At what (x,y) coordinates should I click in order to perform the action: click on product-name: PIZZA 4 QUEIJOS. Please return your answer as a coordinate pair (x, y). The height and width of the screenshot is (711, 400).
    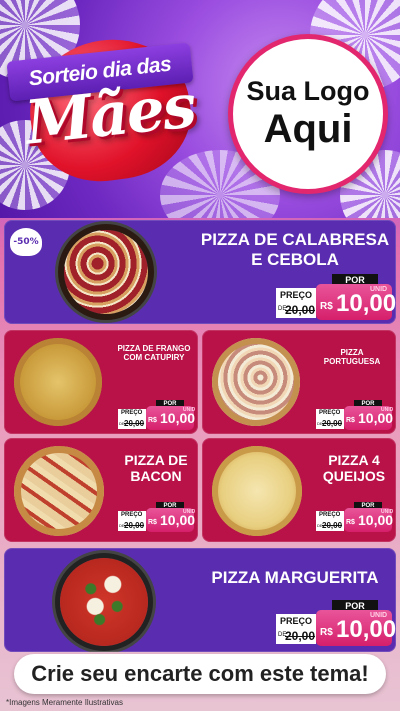
    Looking at the image, I should click on (354, 468).